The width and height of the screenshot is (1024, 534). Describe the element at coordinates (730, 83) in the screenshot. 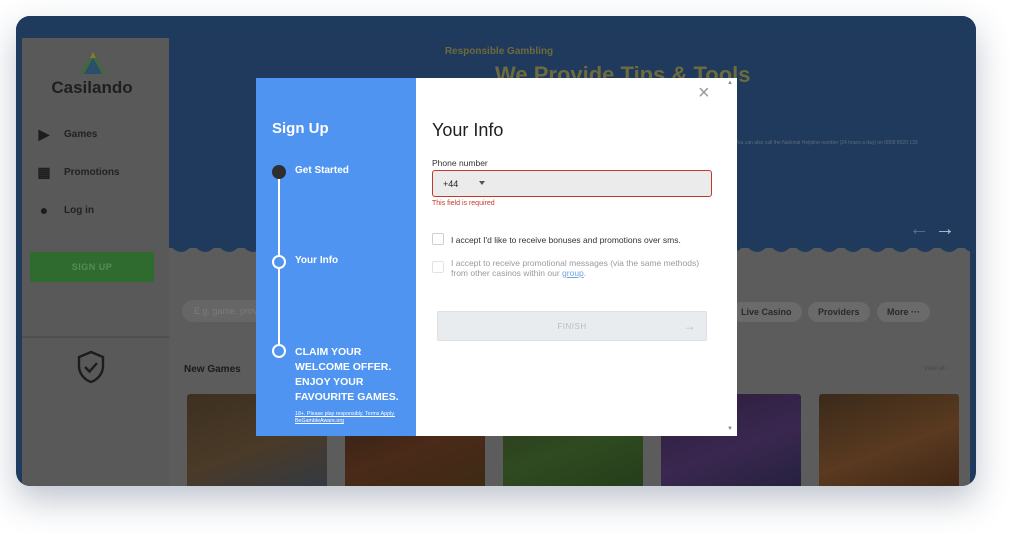

I see `scroll-up-icon: ▲` at that location.